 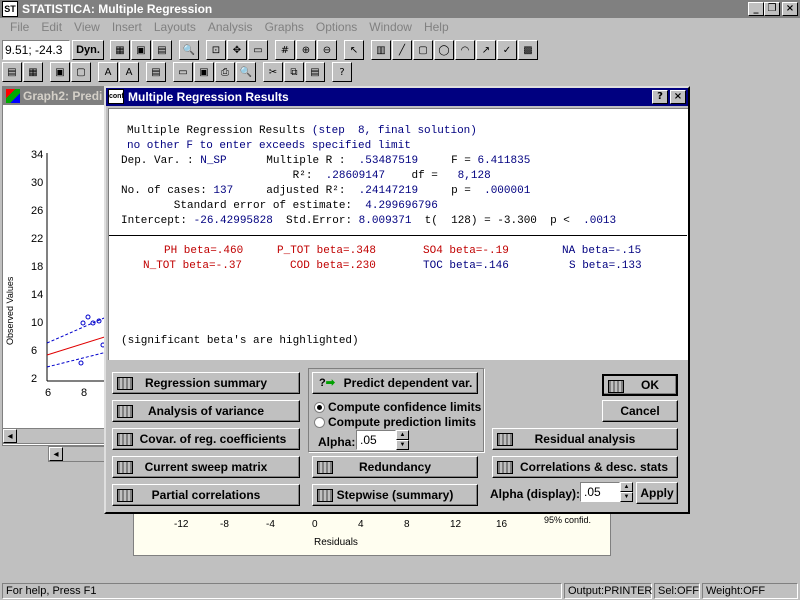 I want to click on preview-icon: 🔍, so click(x=246, y=72).